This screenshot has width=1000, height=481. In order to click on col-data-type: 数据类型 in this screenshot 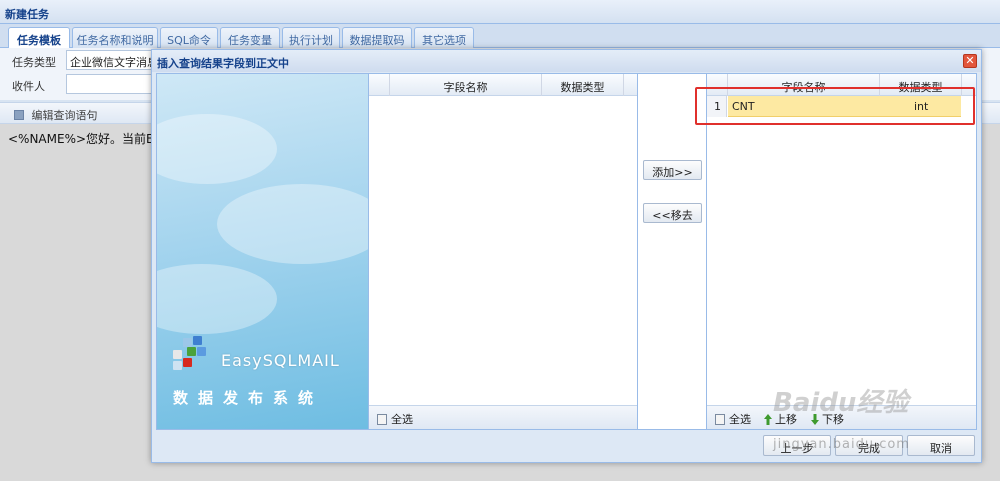, I will do `click(582, 85)`.